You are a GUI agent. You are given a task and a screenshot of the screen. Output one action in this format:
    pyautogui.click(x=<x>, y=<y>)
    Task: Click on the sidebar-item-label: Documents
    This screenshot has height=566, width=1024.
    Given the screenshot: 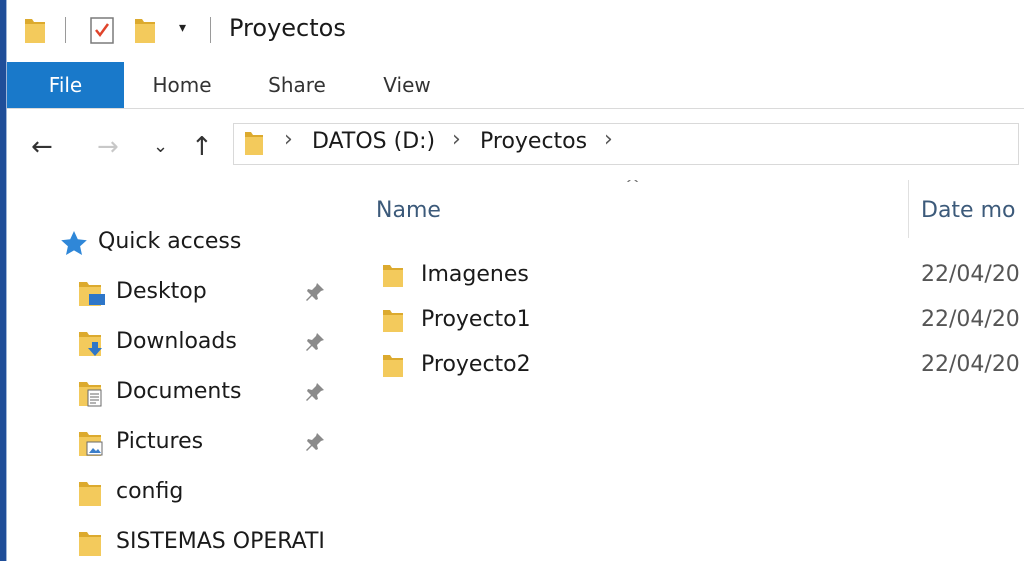 What is the action you would take?
    pyautogui.click(x=179, y=391)
    